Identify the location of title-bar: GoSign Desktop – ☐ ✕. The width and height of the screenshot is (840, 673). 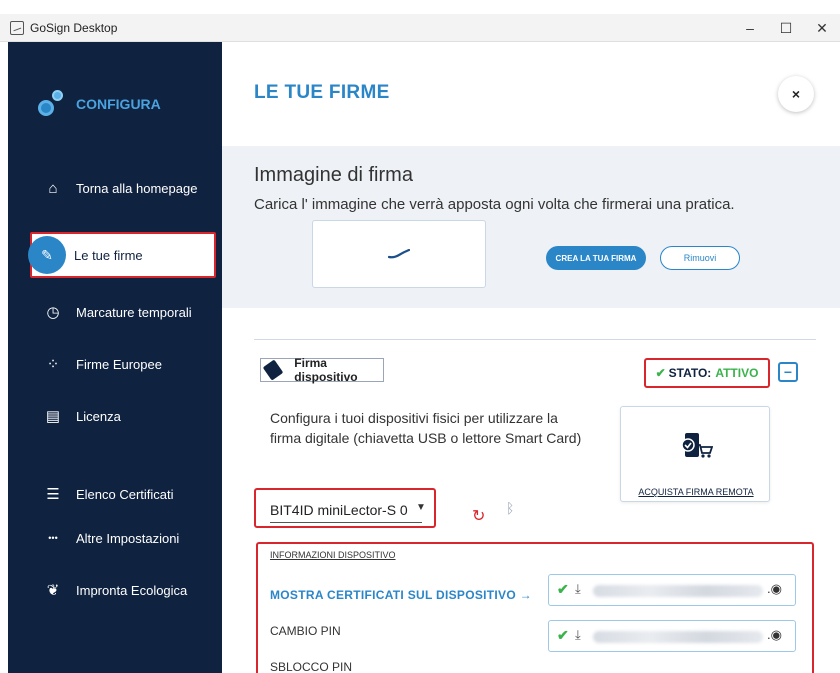
(420, 28).